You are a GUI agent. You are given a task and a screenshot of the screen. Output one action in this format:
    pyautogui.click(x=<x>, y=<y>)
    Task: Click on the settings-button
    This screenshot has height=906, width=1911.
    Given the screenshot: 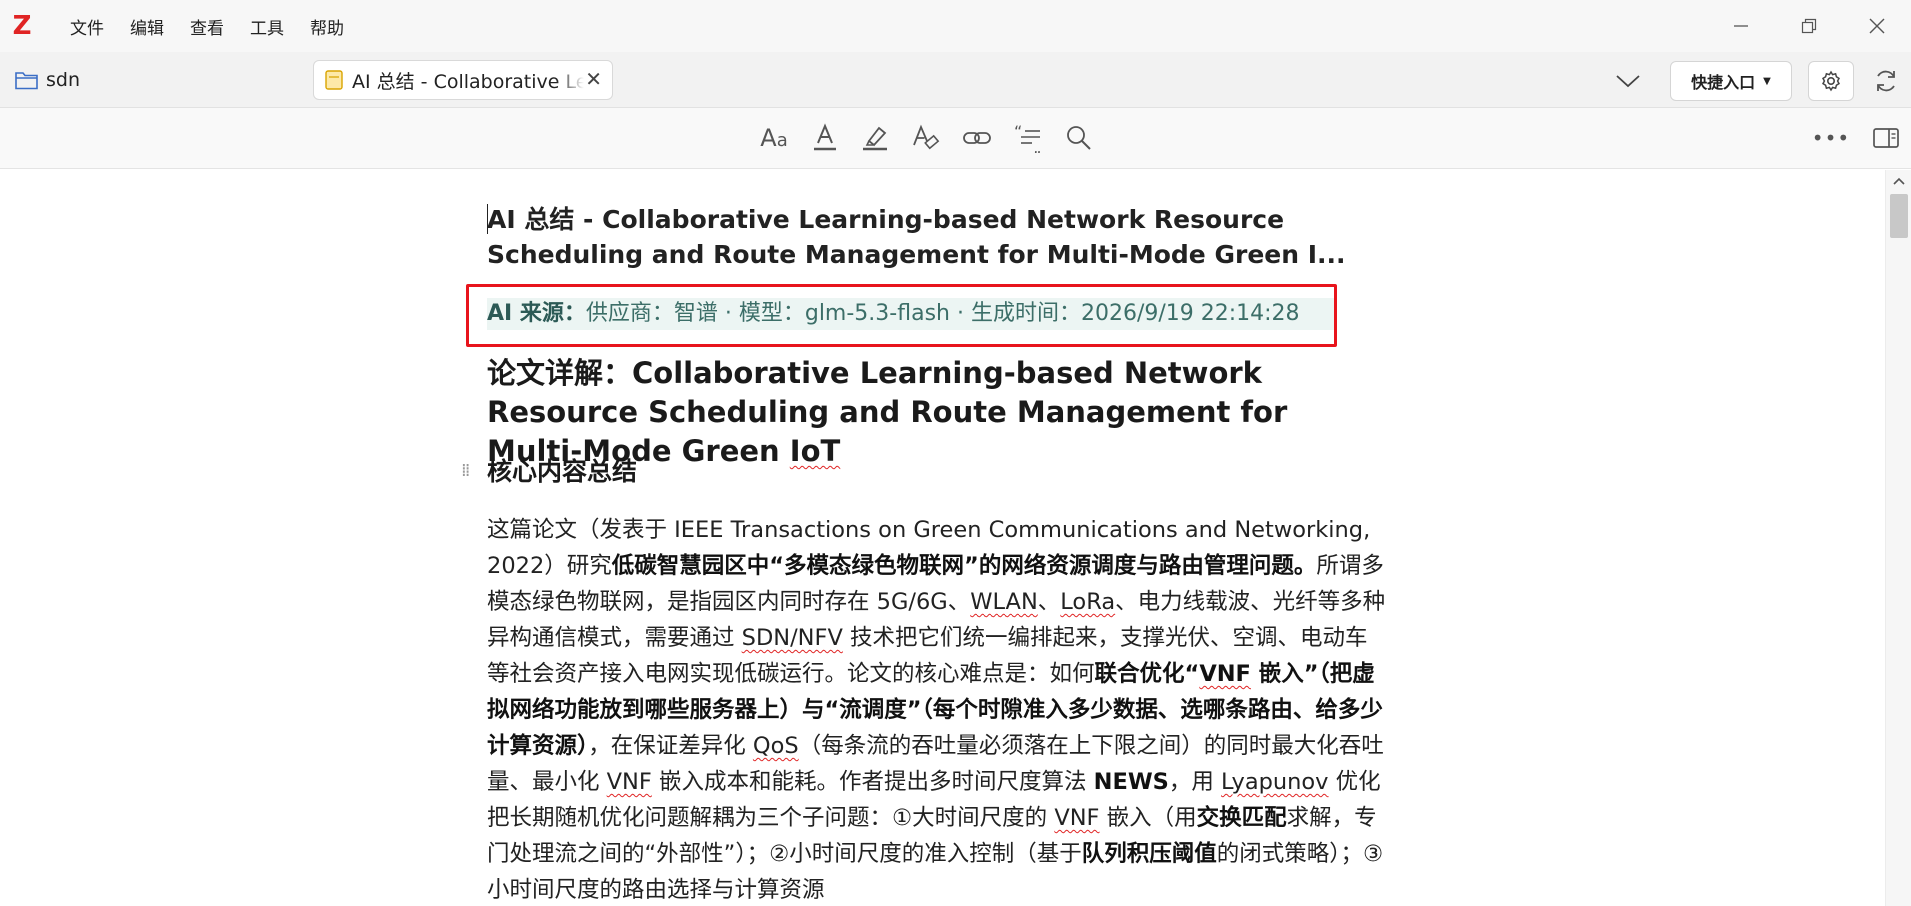 What is the action you would take?
    pyautogui.click(x=1831, y=81)
    